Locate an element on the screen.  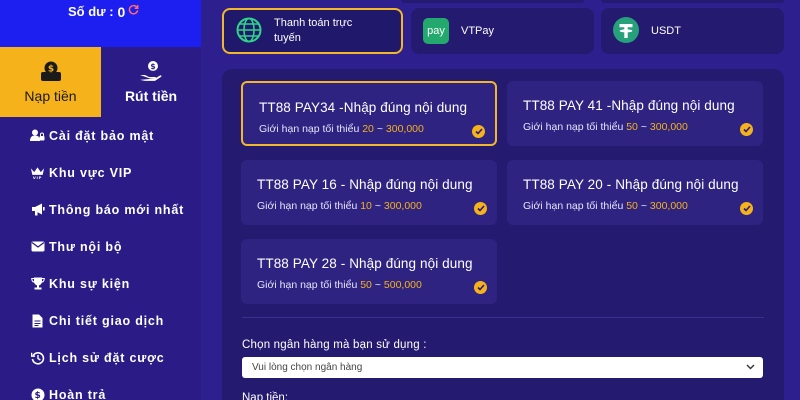
user-lock-icon is located at coordinates (37, 135).